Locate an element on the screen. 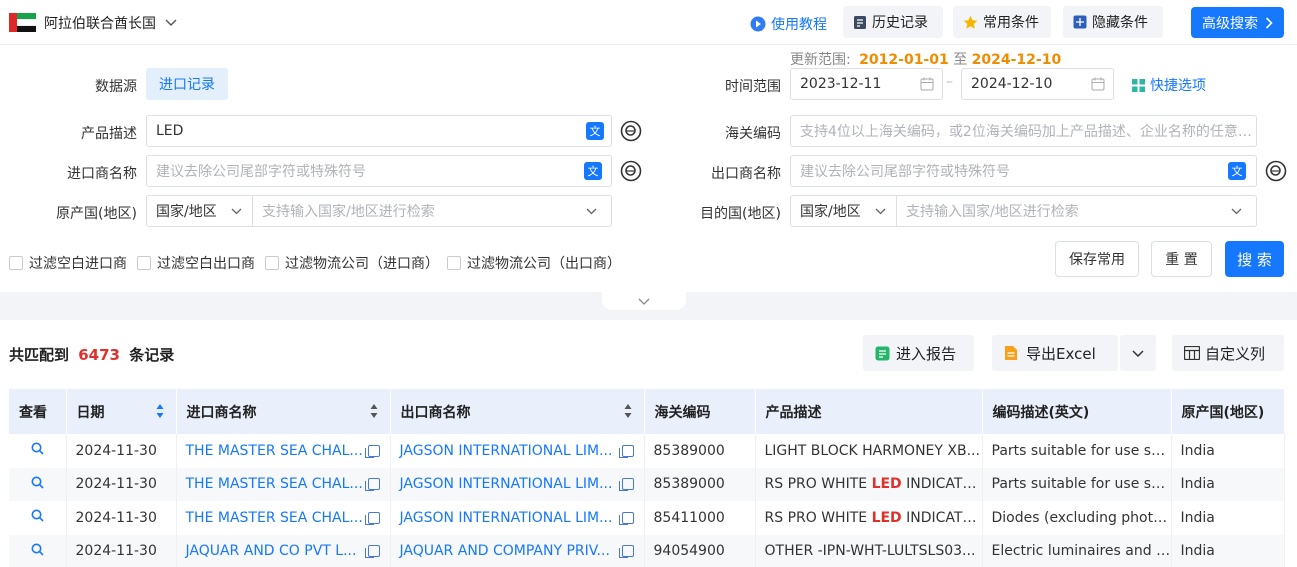 The width and height of the screenshot is (1297, 567). col-header-exporter: 出口商名称 is located at coordinates (517, 411).